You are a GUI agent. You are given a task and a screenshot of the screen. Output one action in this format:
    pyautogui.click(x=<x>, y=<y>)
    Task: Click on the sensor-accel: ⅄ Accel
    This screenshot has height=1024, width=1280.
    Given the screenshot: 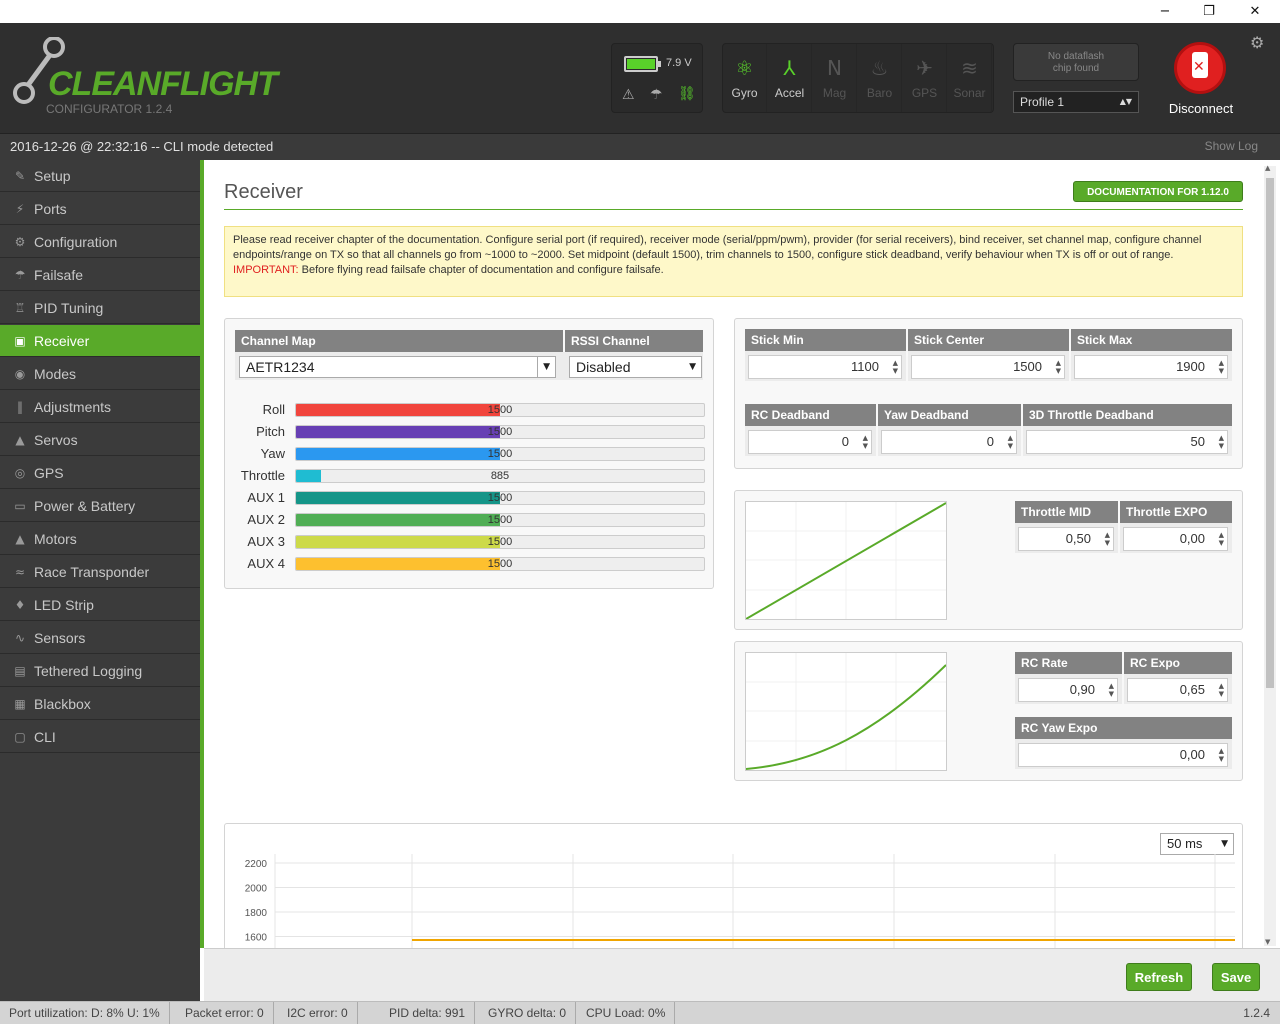 What is the action you would take?
    pyautogui.click(x=790, y=78)
    